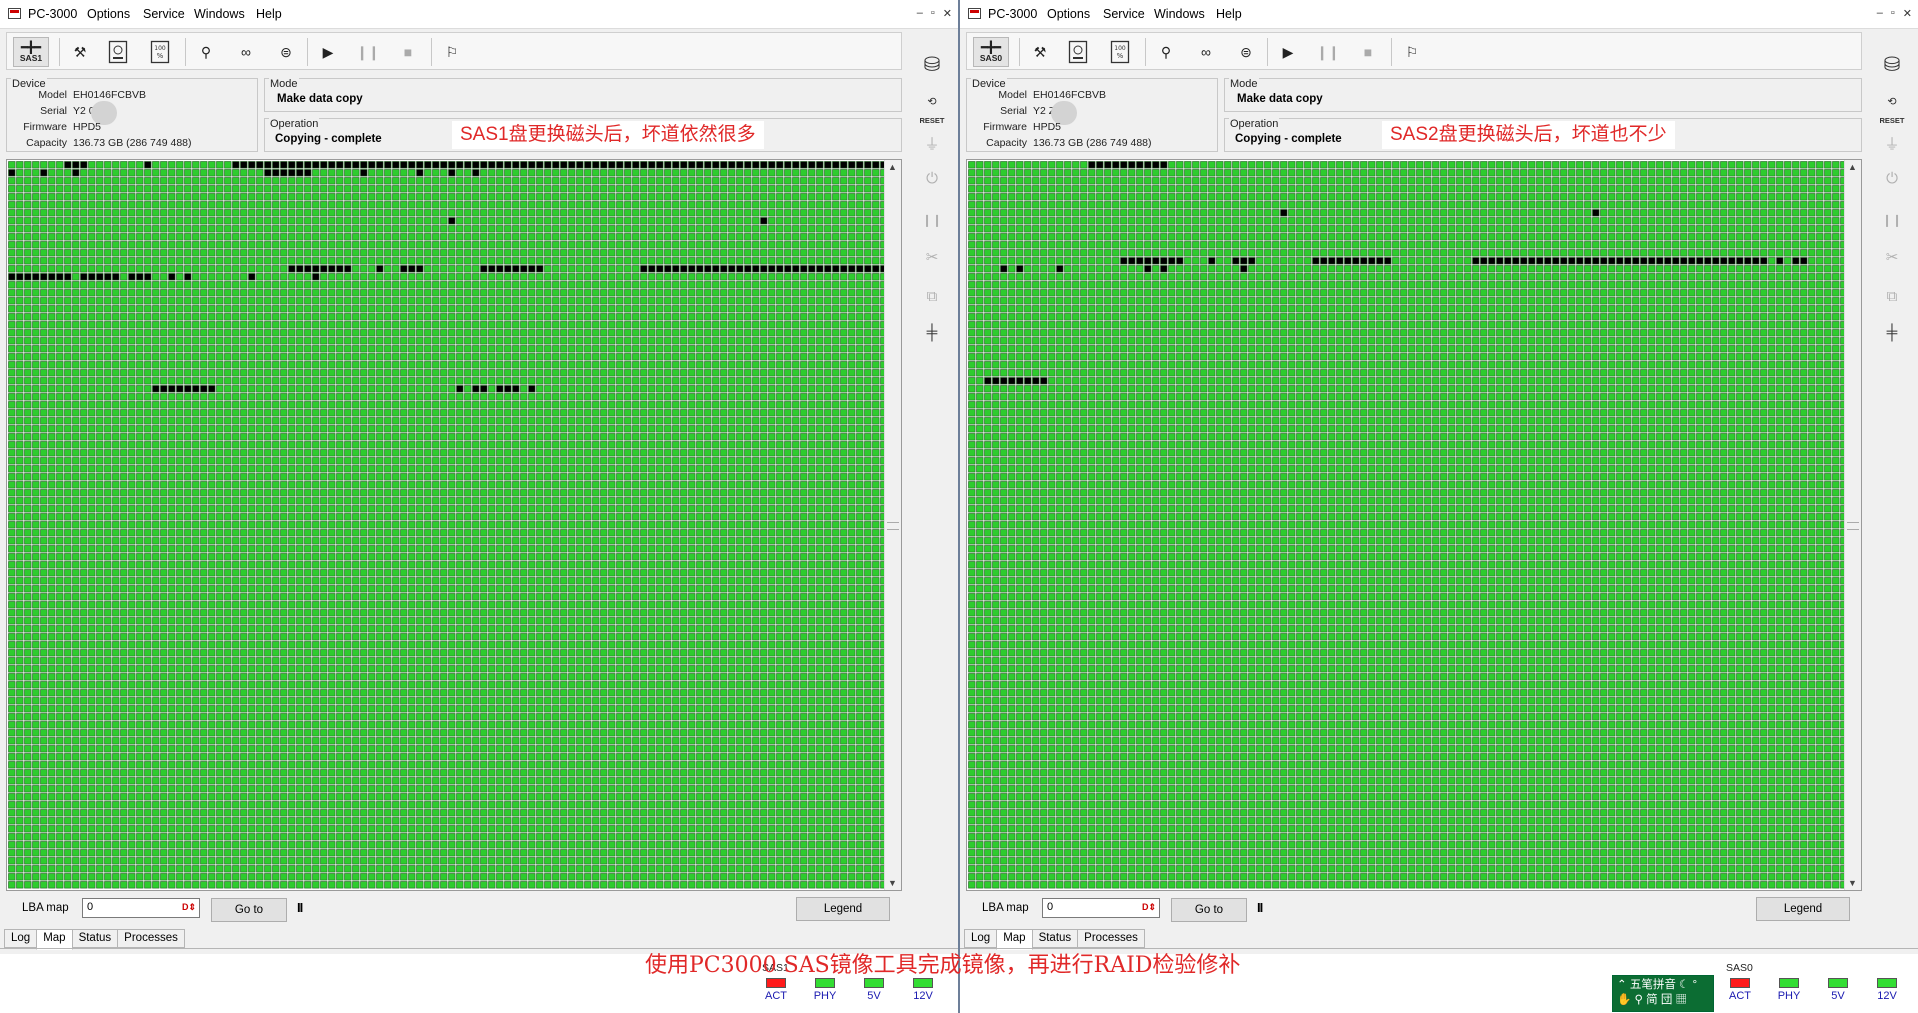 The width and height of the screenshot is (1918, 1013). Describe the element at coordinates (933, 13) in the screenshot. I see `restore-button: ▫` at that location.